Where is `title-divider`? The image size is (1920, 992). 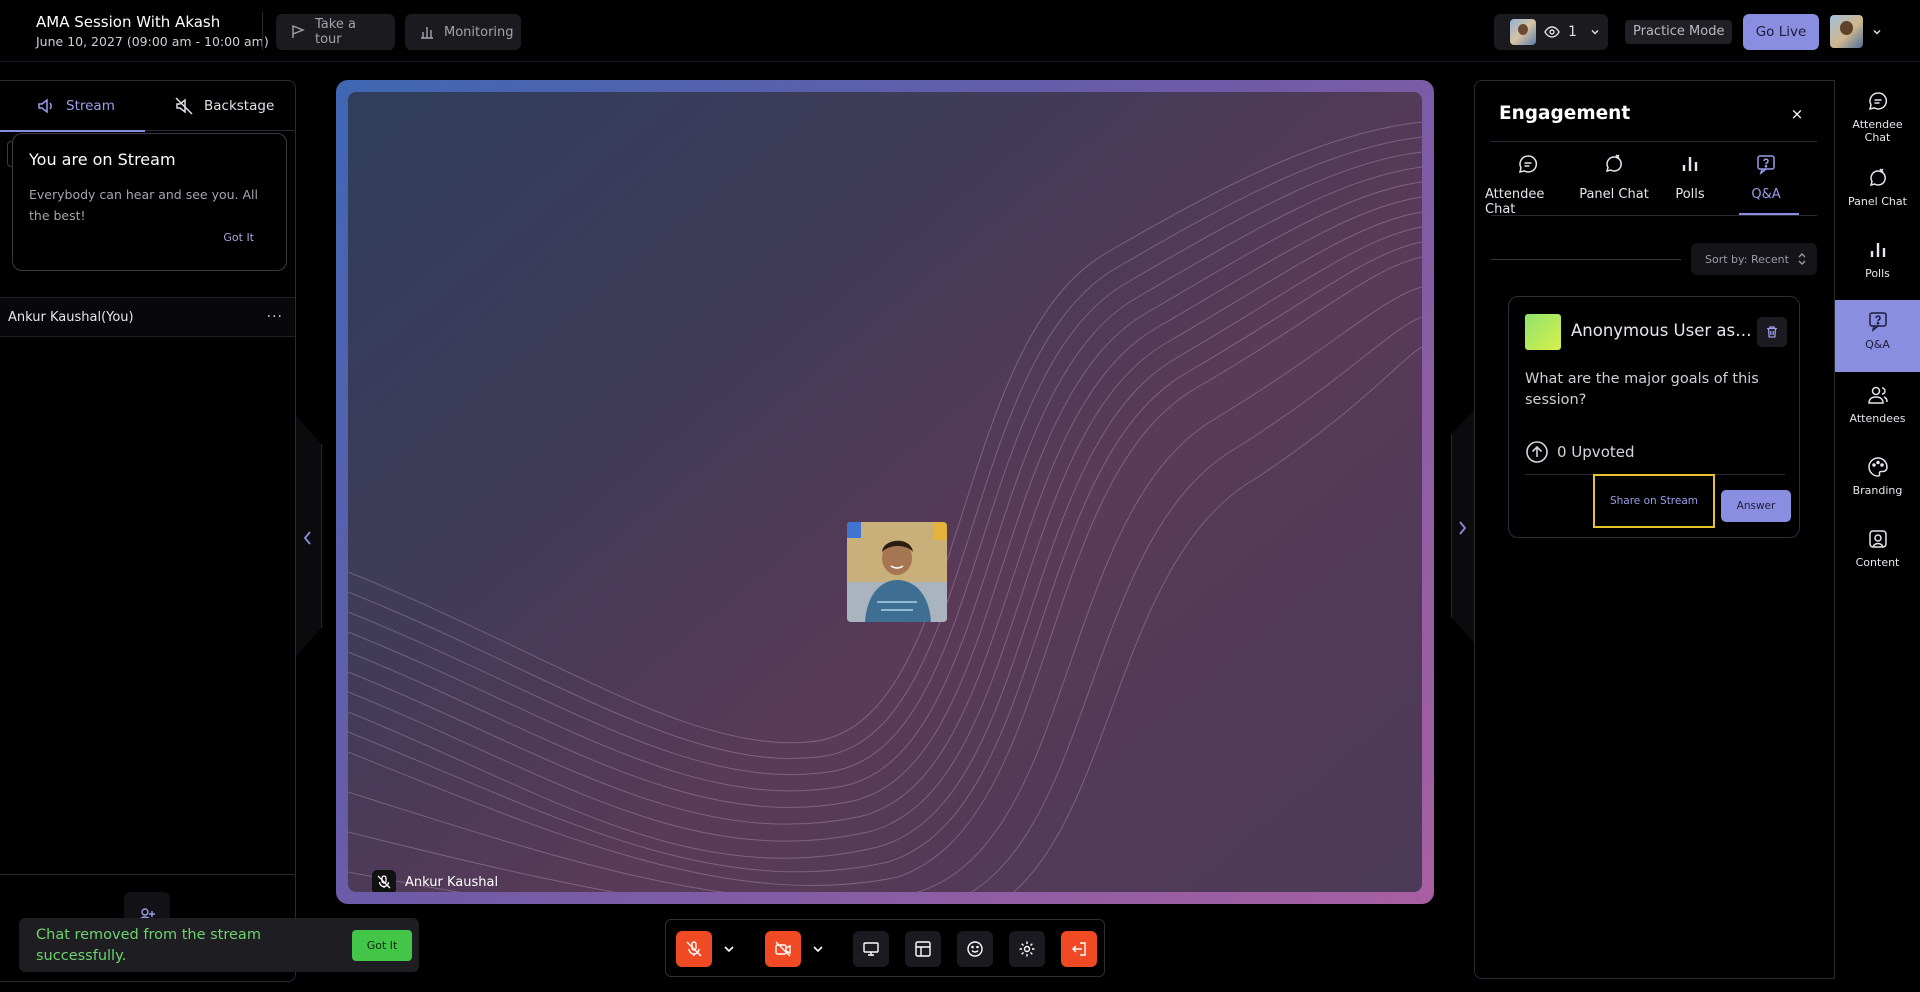 title-divider is located at coordinates (1654, 141).